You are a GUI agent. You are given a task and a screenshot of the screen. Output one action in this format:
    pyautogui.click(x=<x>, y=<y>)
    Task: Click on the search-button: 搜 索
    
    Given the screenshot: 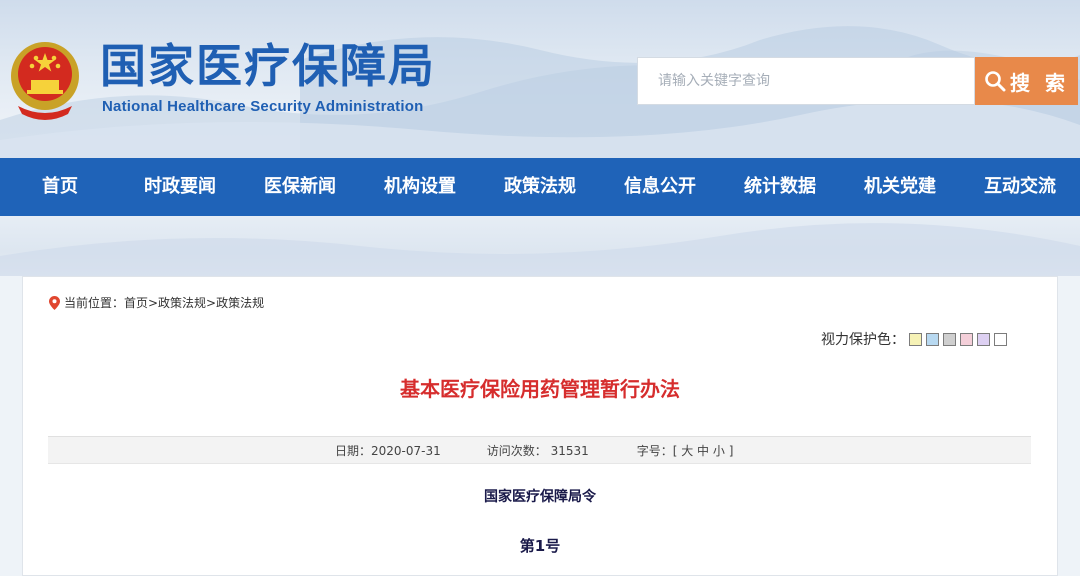 What is the action you would take?
    pyautogui.click(x=1026, y=81)
    